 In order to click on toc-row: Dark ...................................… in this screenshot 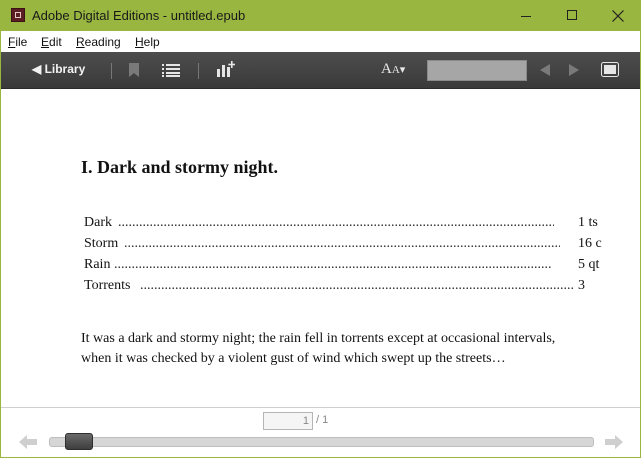, I will do `click(362, 225)`.